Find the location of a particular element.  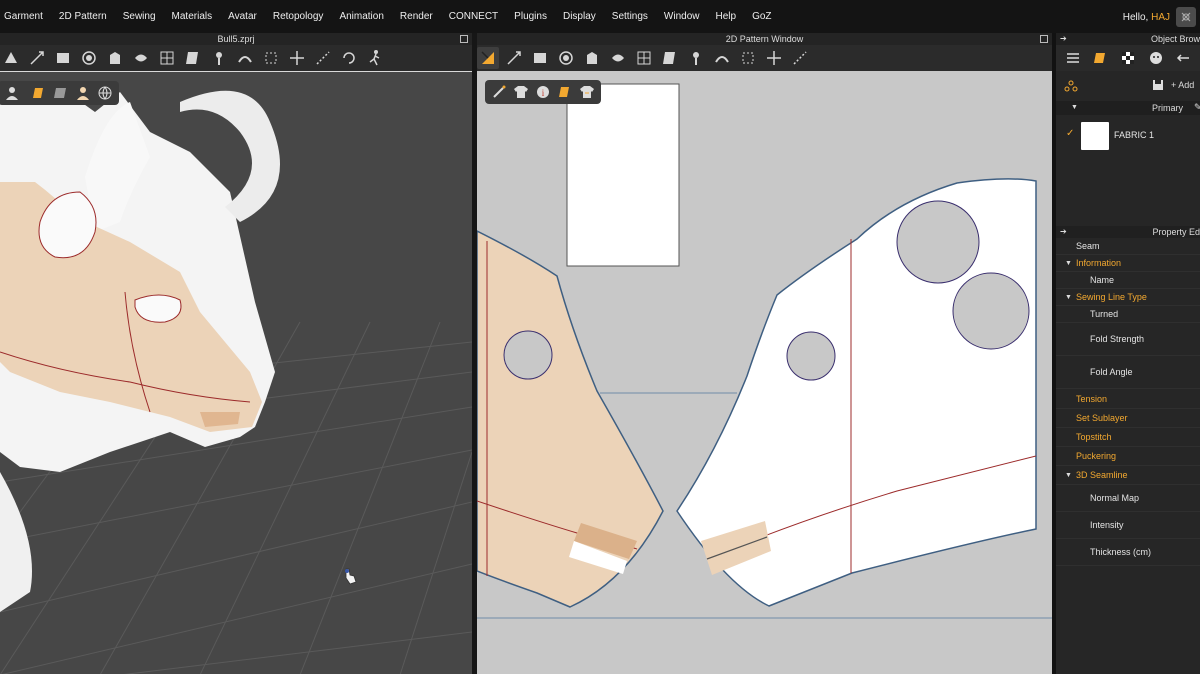

texture-display-icon is located at coordinates (61, 93).